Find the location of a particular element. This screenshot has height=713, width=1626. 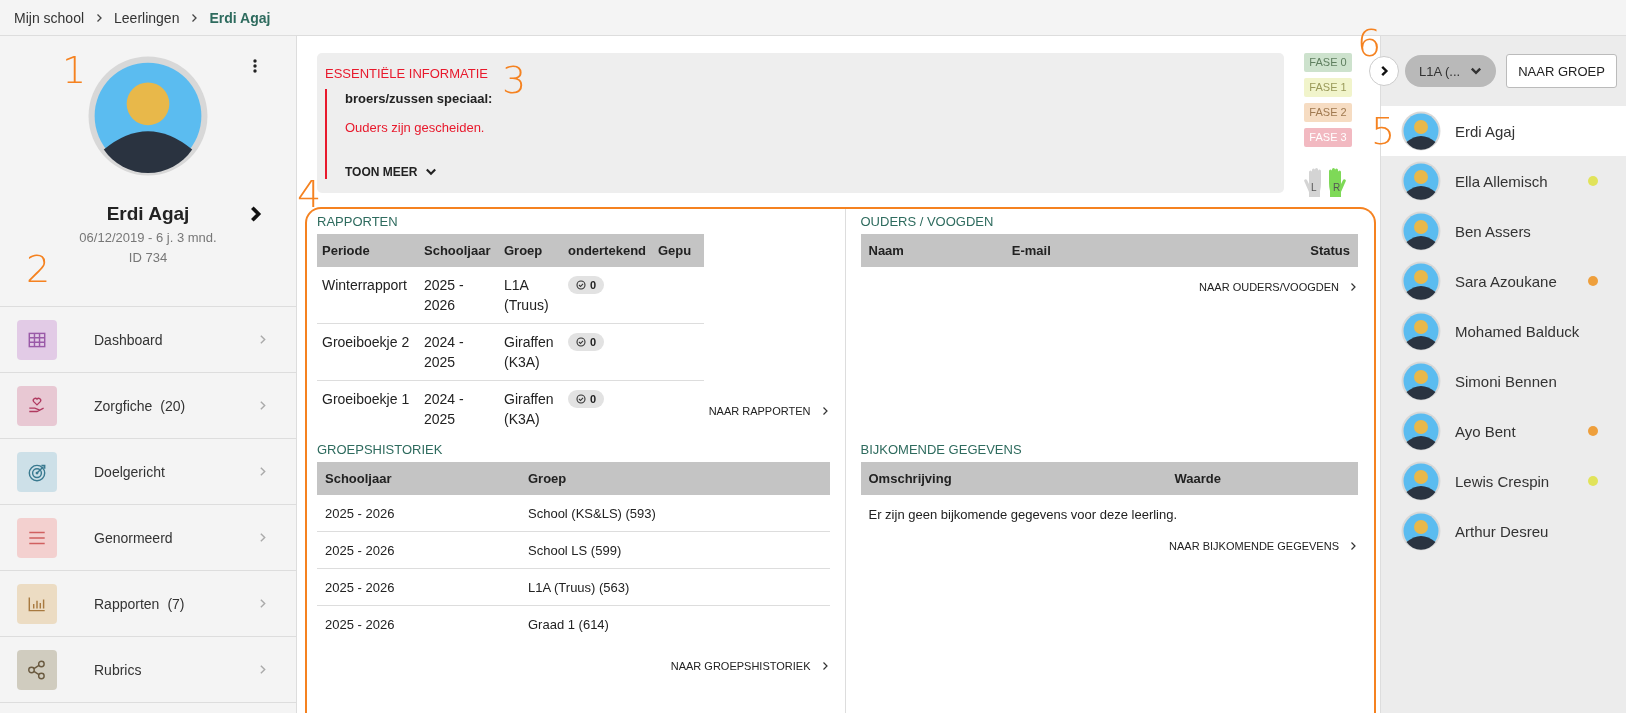

section-title: RAPPORTEN is located at coordinates (358, 221).